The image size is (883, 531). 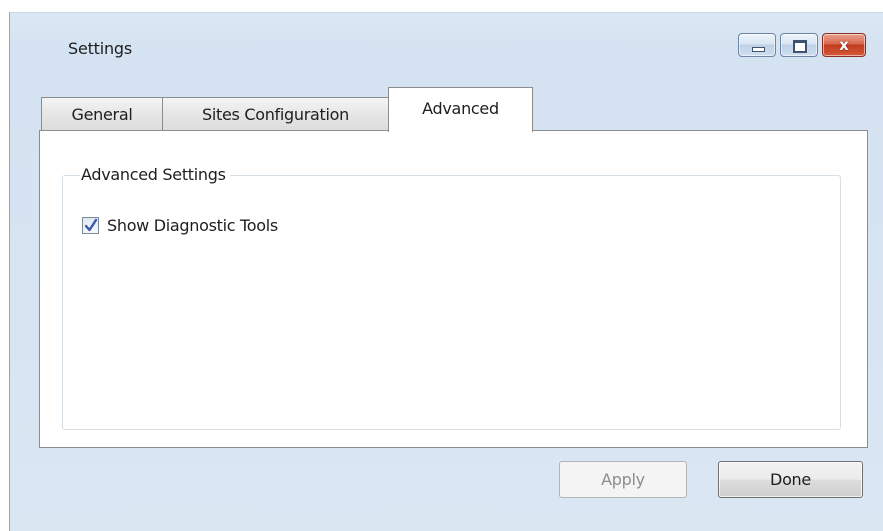 I want to click on show-diagnostic-tools-checkbox, so click(x=90, y=225).